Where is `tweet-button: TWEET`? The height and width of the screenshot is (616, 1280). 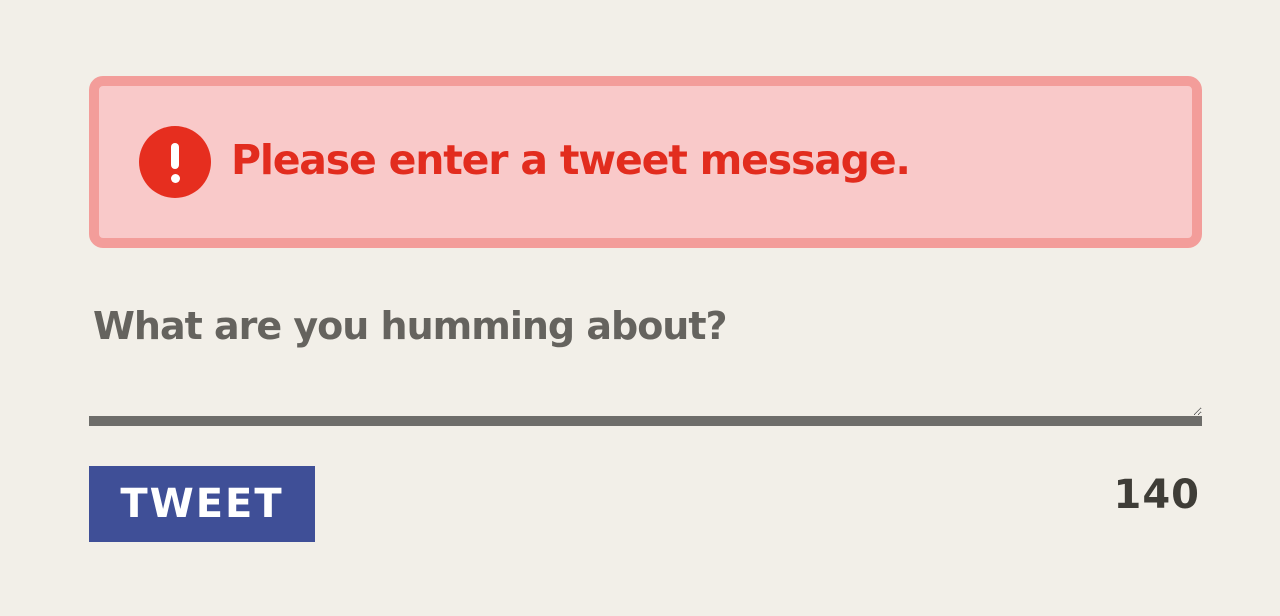 tweet-button: TWEET is located at coordinates (202, 504).